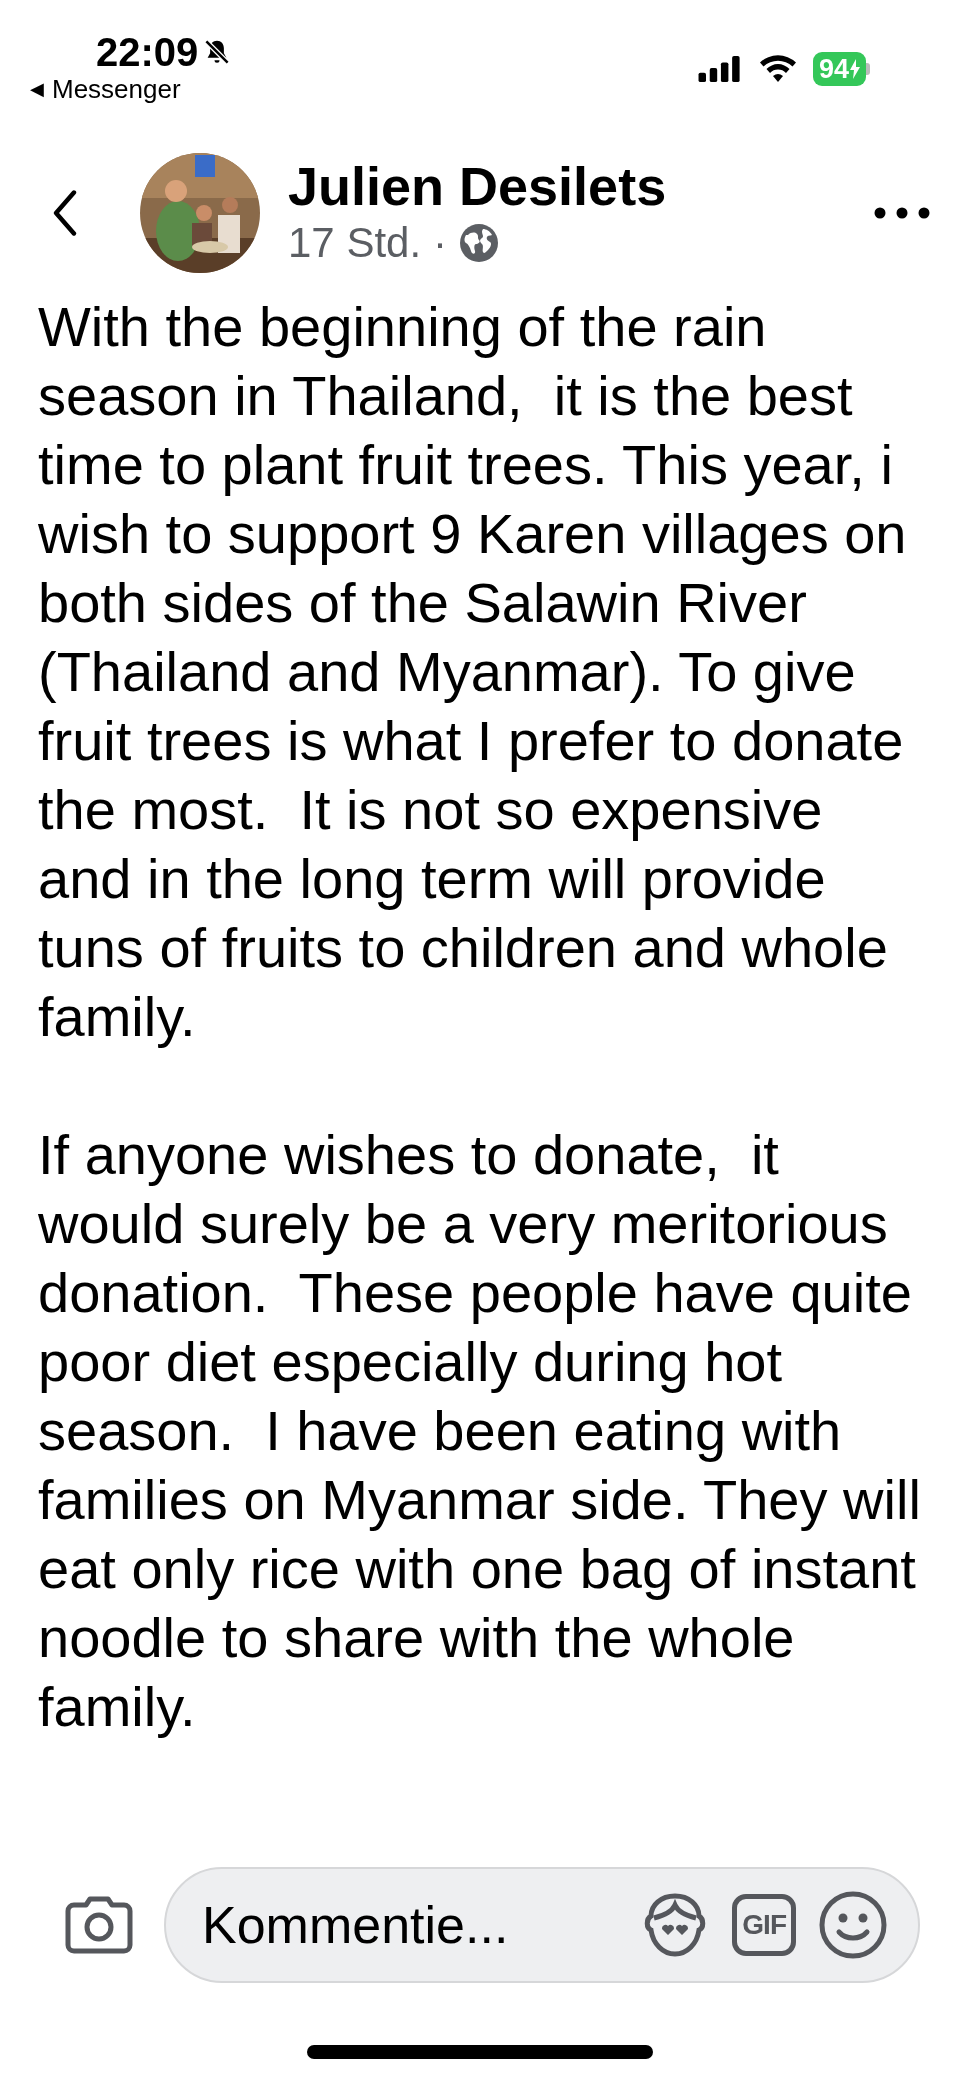 The width and height of the screenshot is (960, 2079). I want to click on signal-icon, so click(719, 69).